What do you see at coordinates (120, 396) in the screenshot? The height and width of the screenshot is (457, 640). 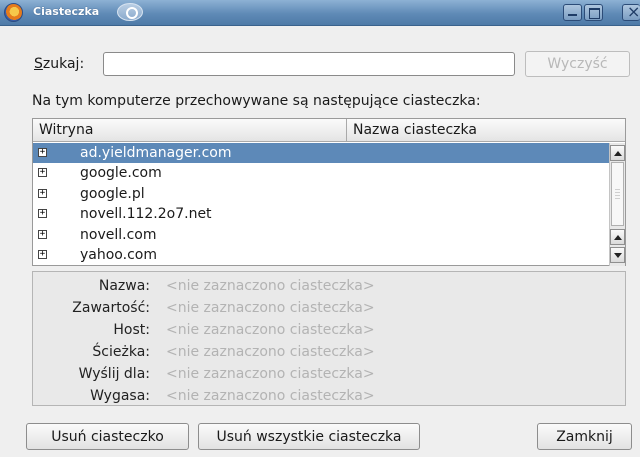 I see `detail-label-expires: Wygasa:` at bounding box center [120, 396].